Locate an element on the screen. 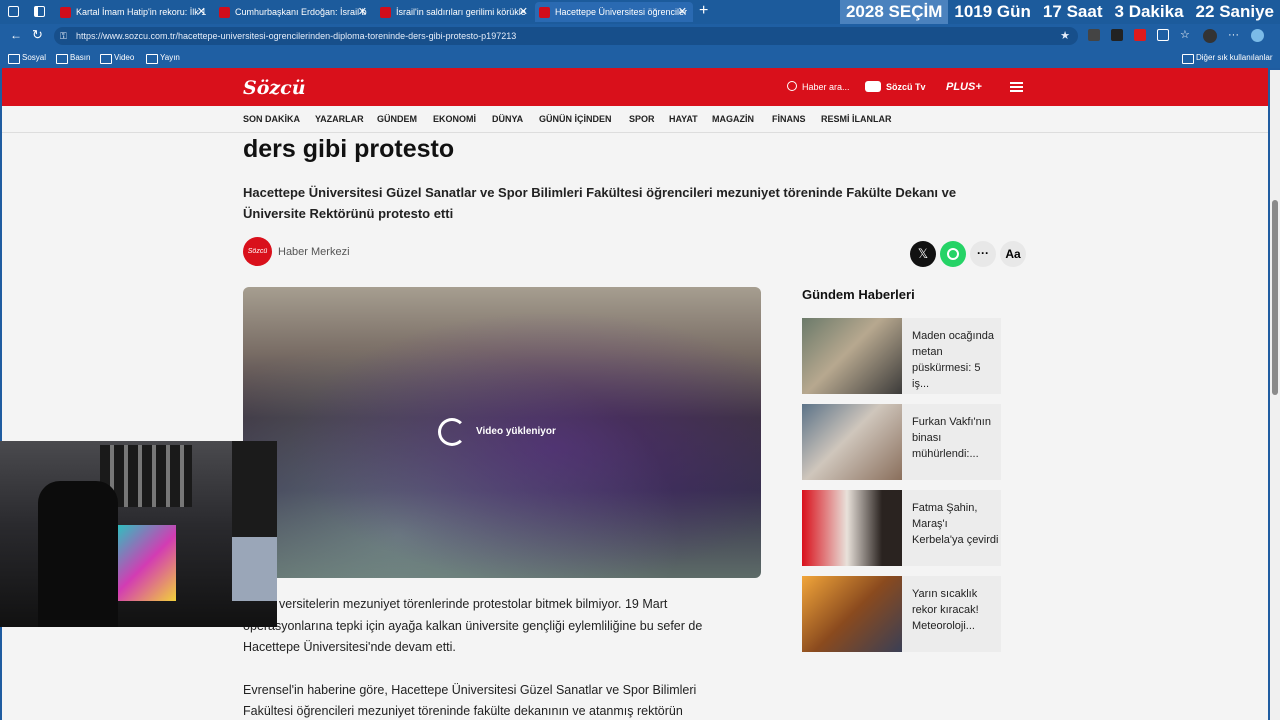  seconds-label: Saniye is located at coordinates (1246, 11).